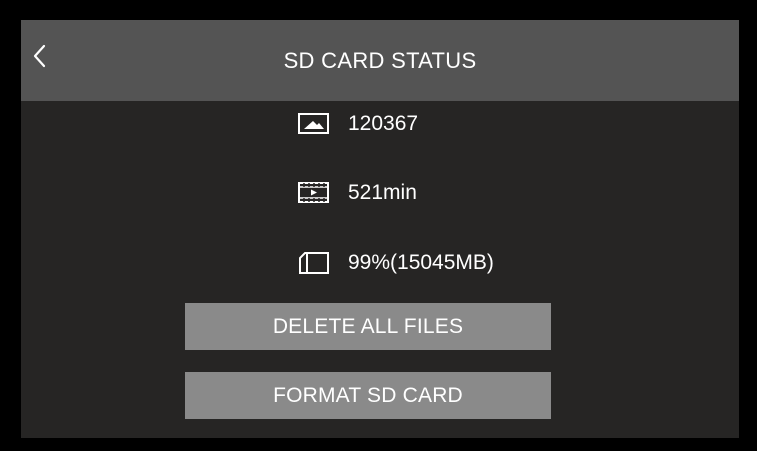  I want to click on page-title: SD CARD STATUS, so click(380, 60).